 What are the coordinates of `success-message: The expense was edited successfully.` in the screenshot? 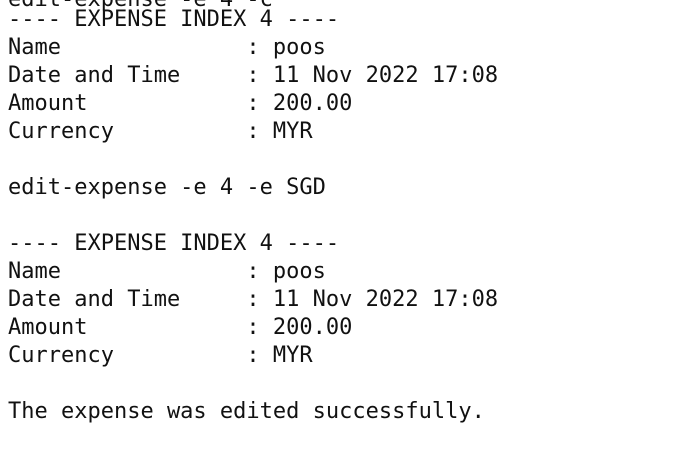 It's located at (246, 411).